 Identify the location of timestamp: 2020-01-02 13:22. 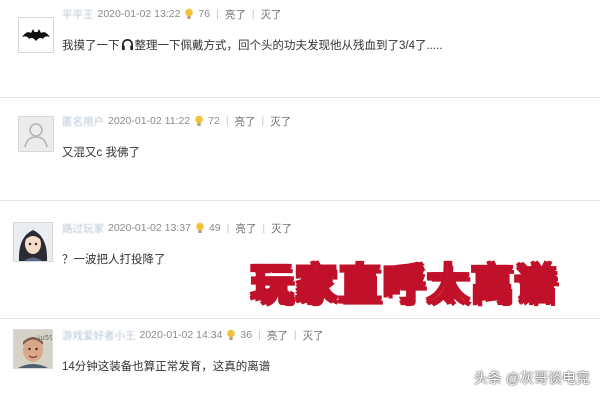
(139, 14).